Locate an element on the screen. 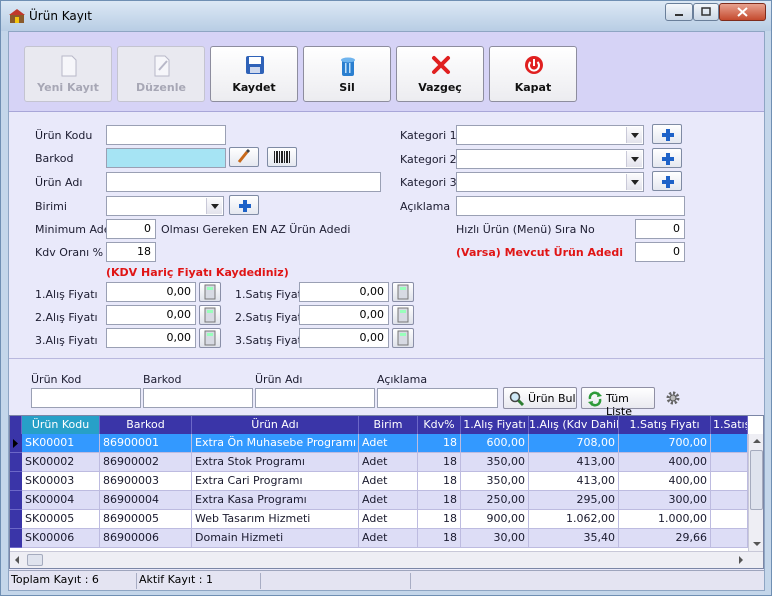 This screenshot has width=772, height=596. barcode-generate-button is located at coordinates (282, 157).